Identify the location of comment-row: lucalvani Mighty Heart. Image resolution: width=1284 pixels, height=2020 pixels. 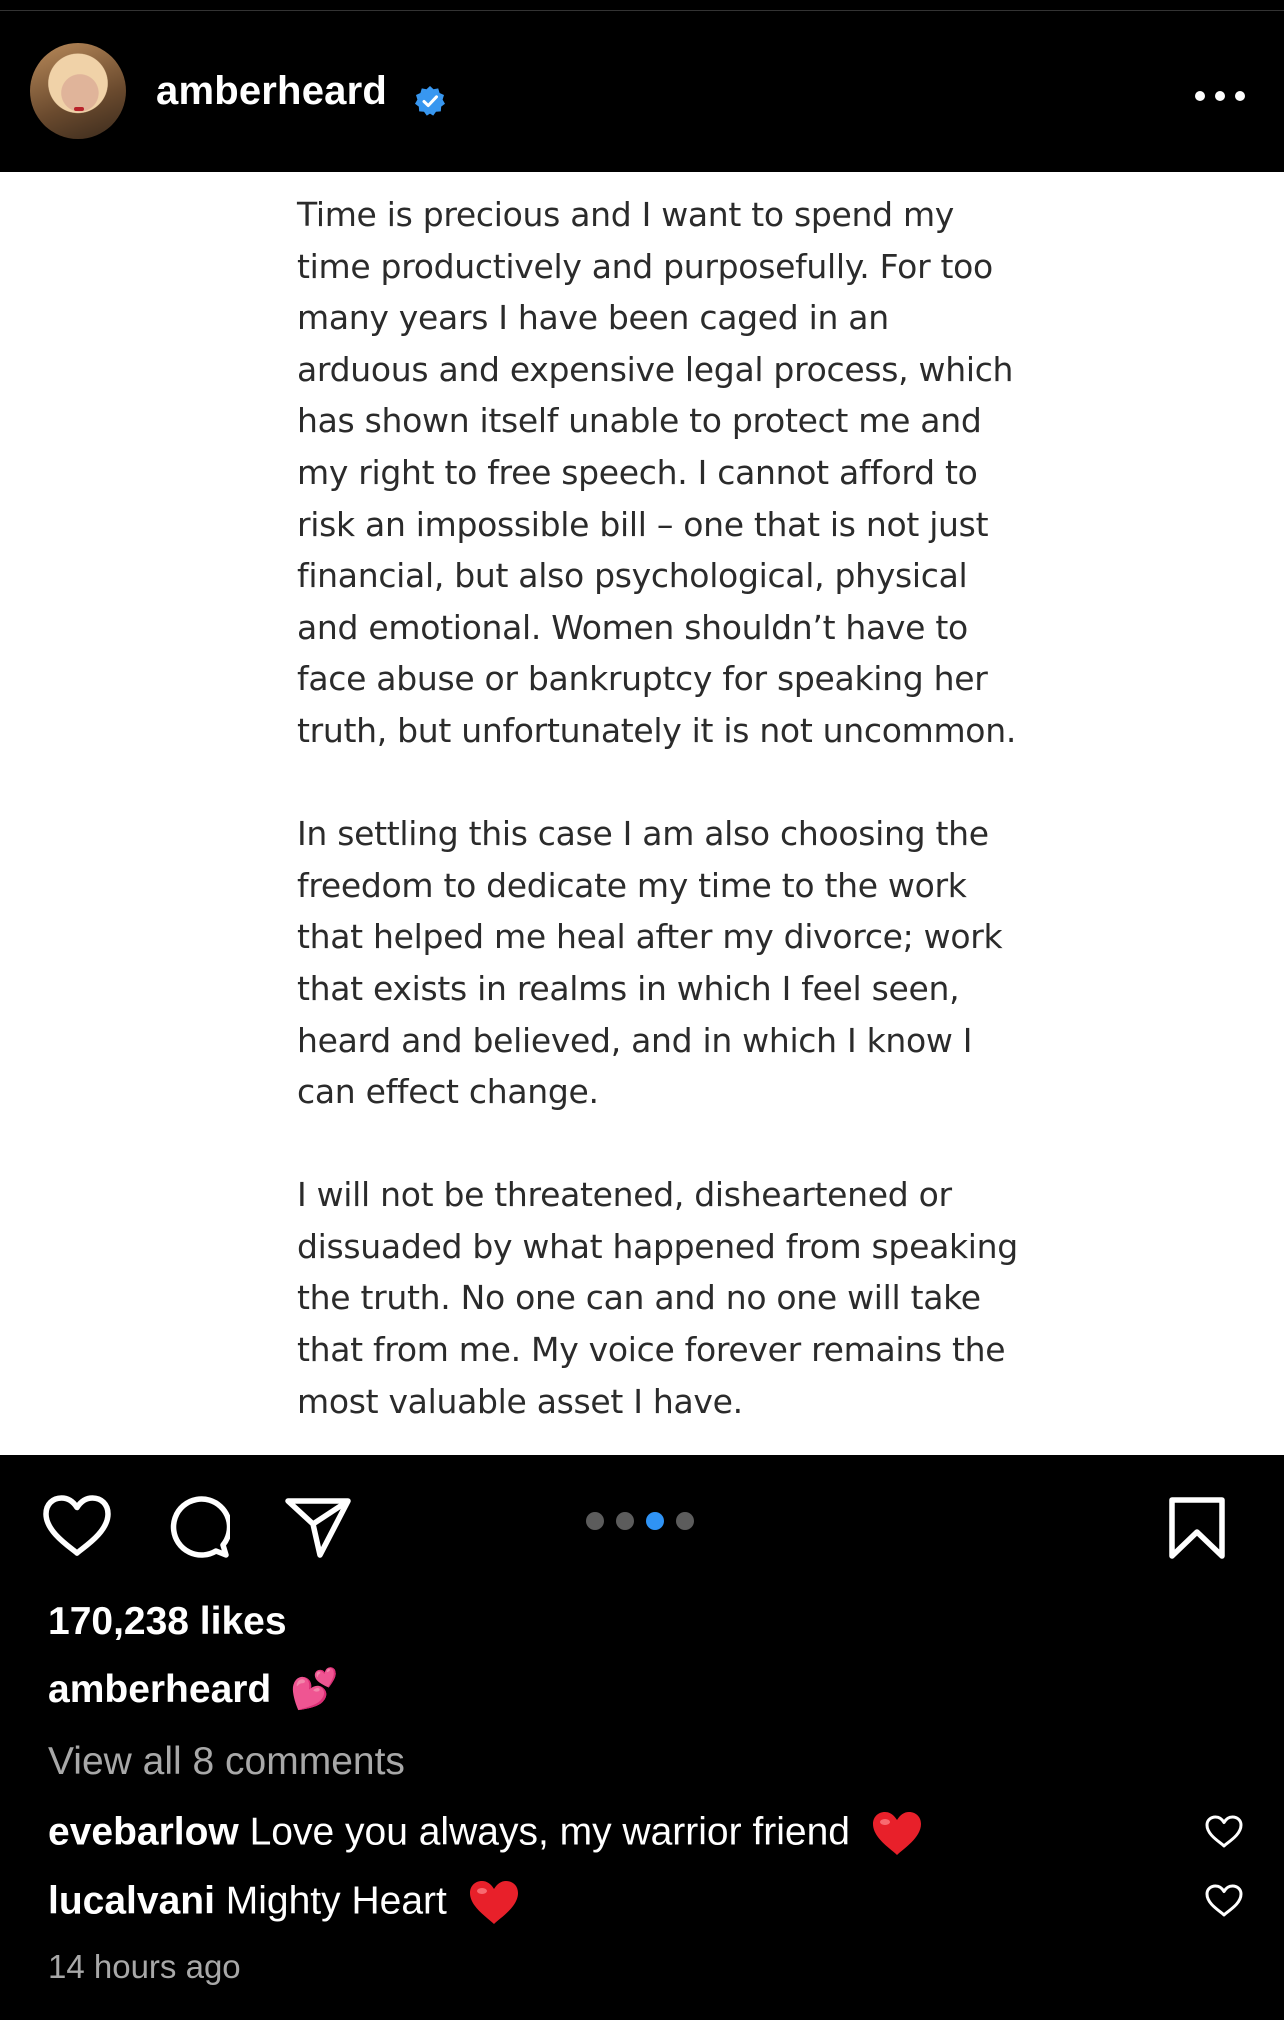
(284, 1903).